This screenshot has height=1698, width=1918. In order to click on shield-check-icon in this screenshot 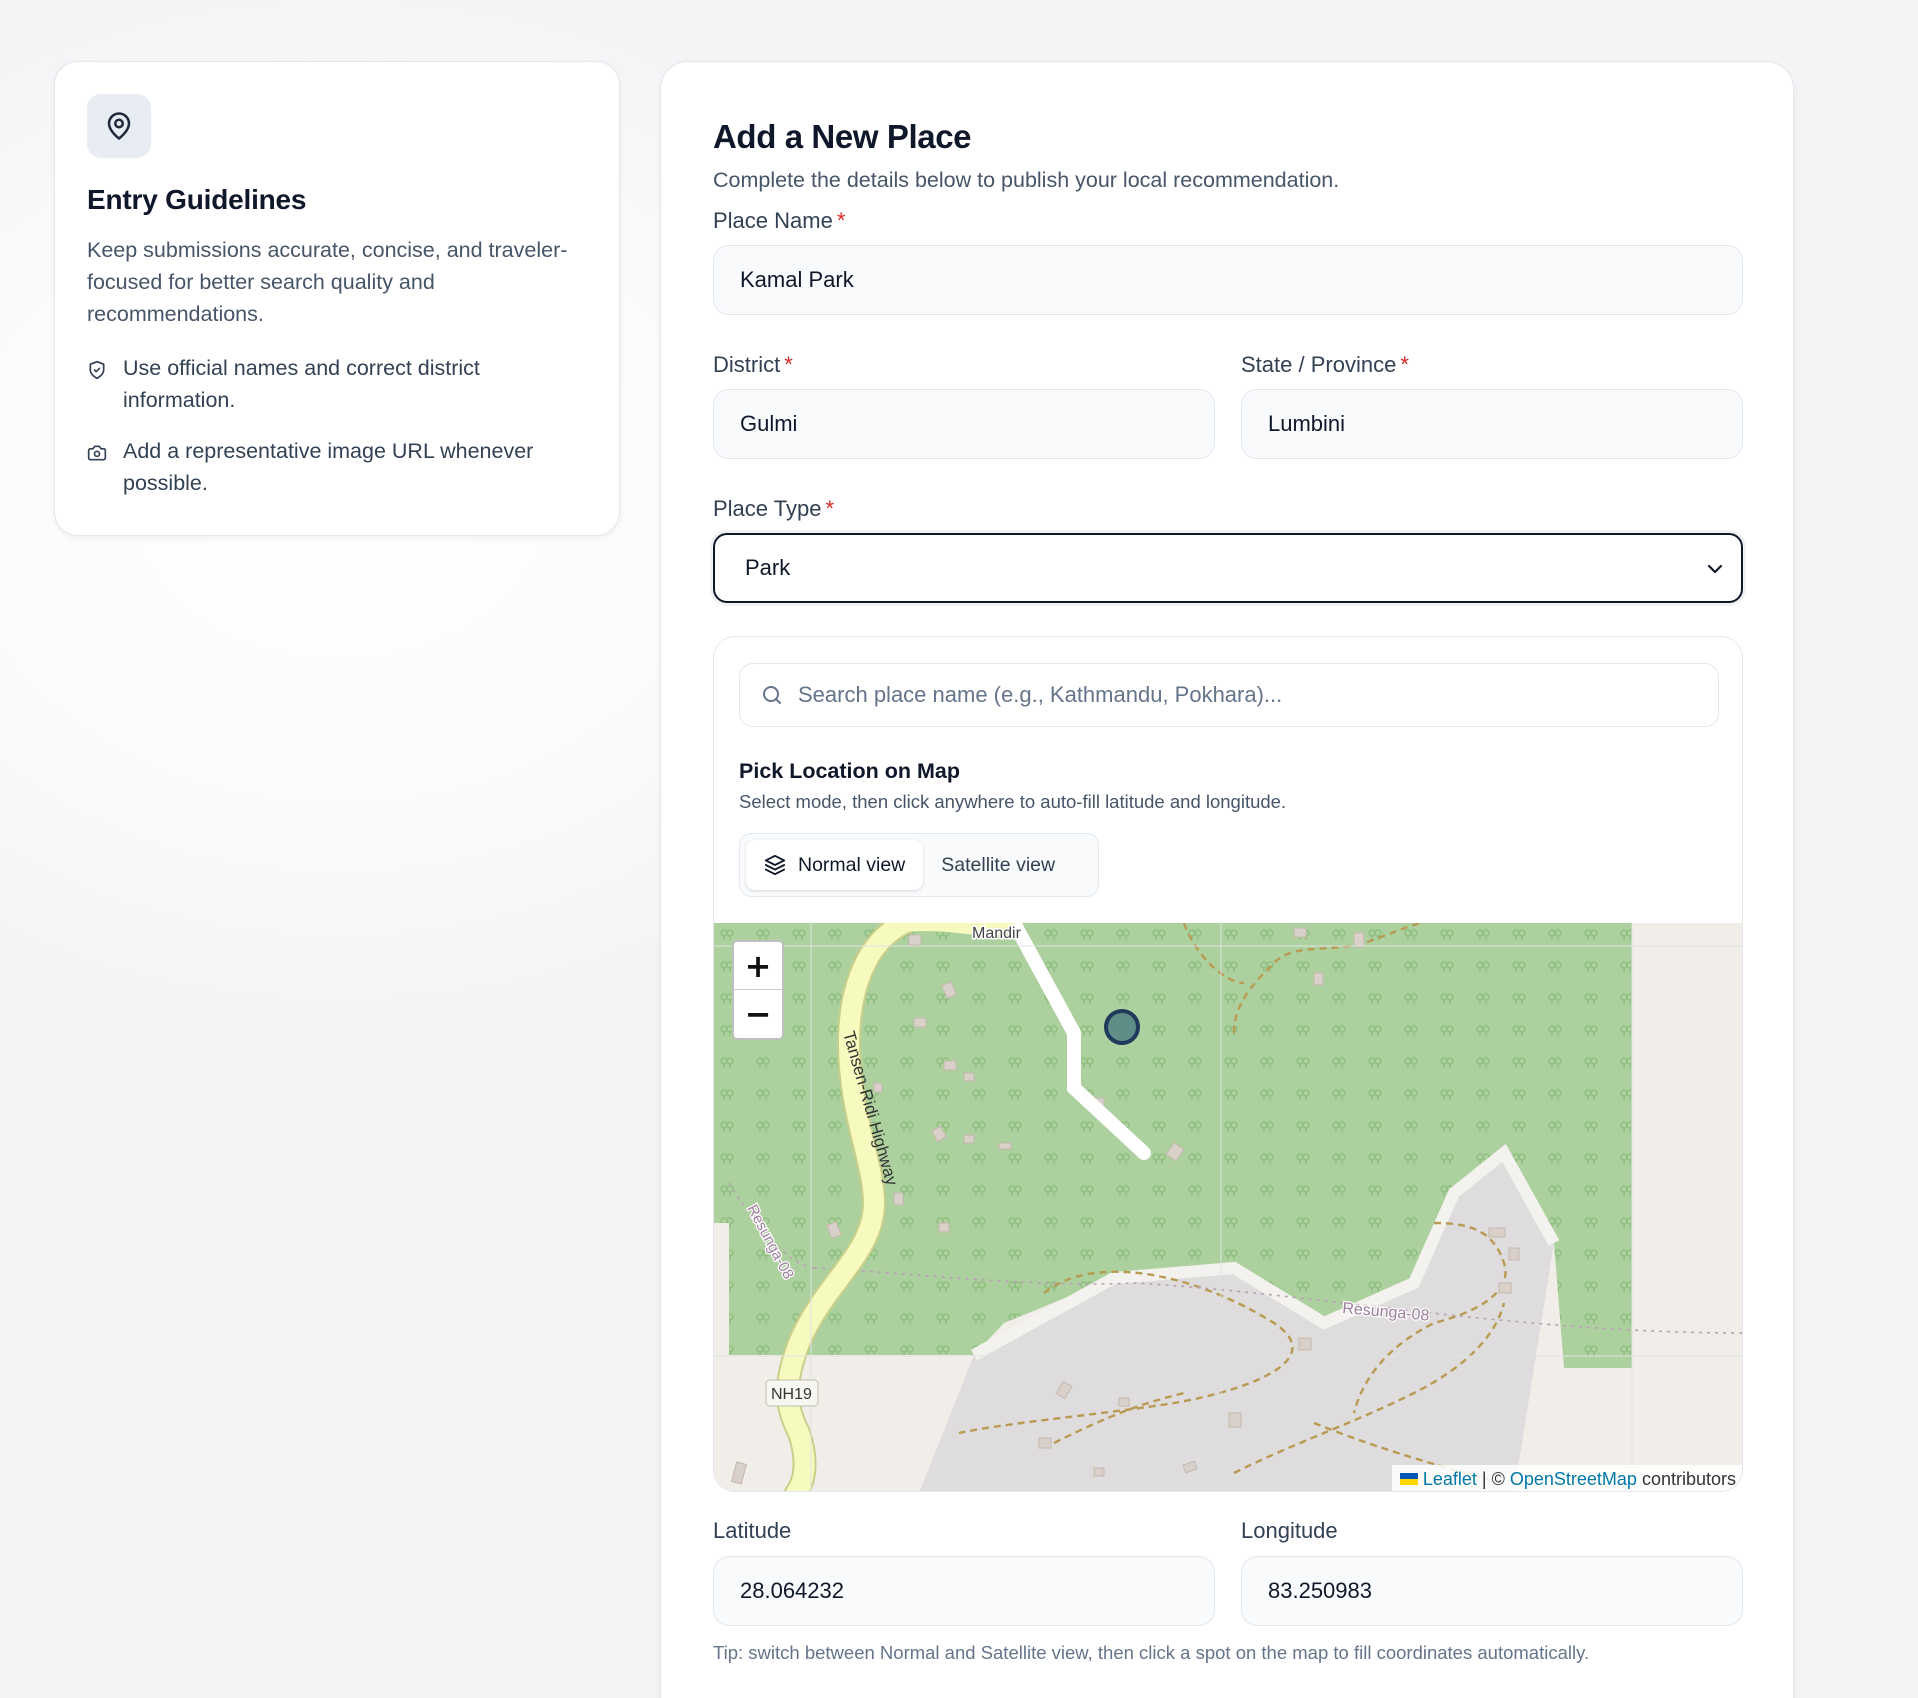, I will do `click(98, 386)`.